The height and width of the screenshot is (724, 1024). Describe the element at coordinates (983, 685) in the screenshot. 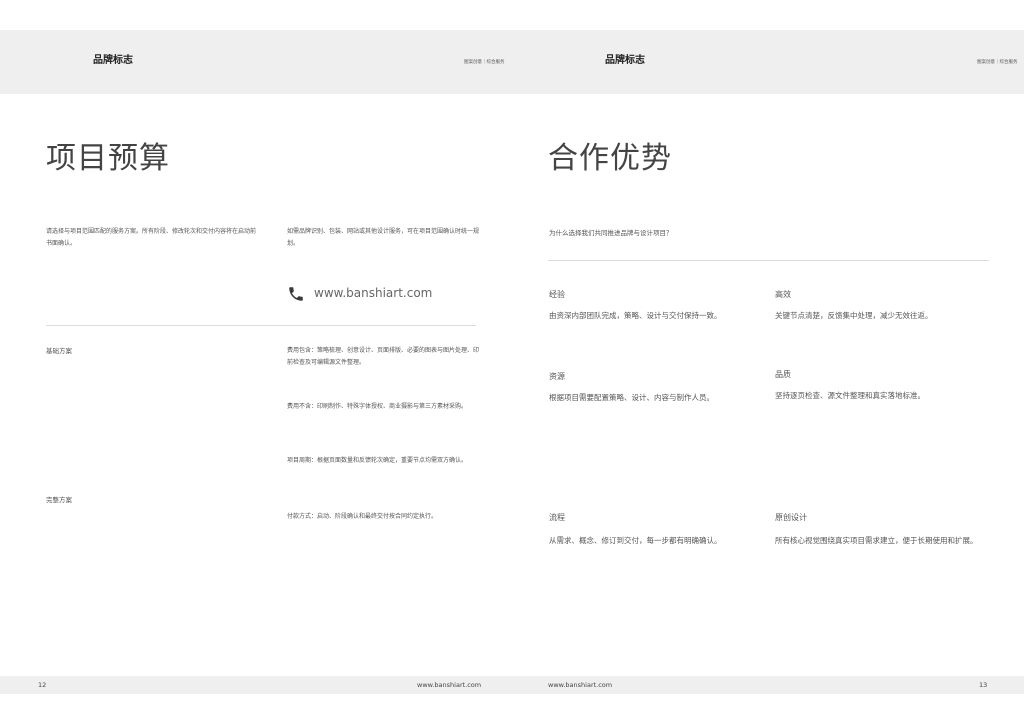

I see `page-number: 13` at that location.